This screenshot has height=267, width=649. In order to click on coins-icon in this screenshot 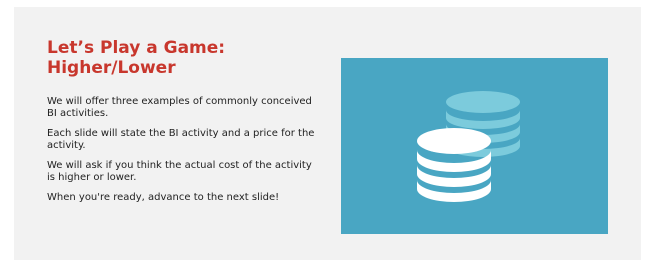, I will do `click(468, 146)`.